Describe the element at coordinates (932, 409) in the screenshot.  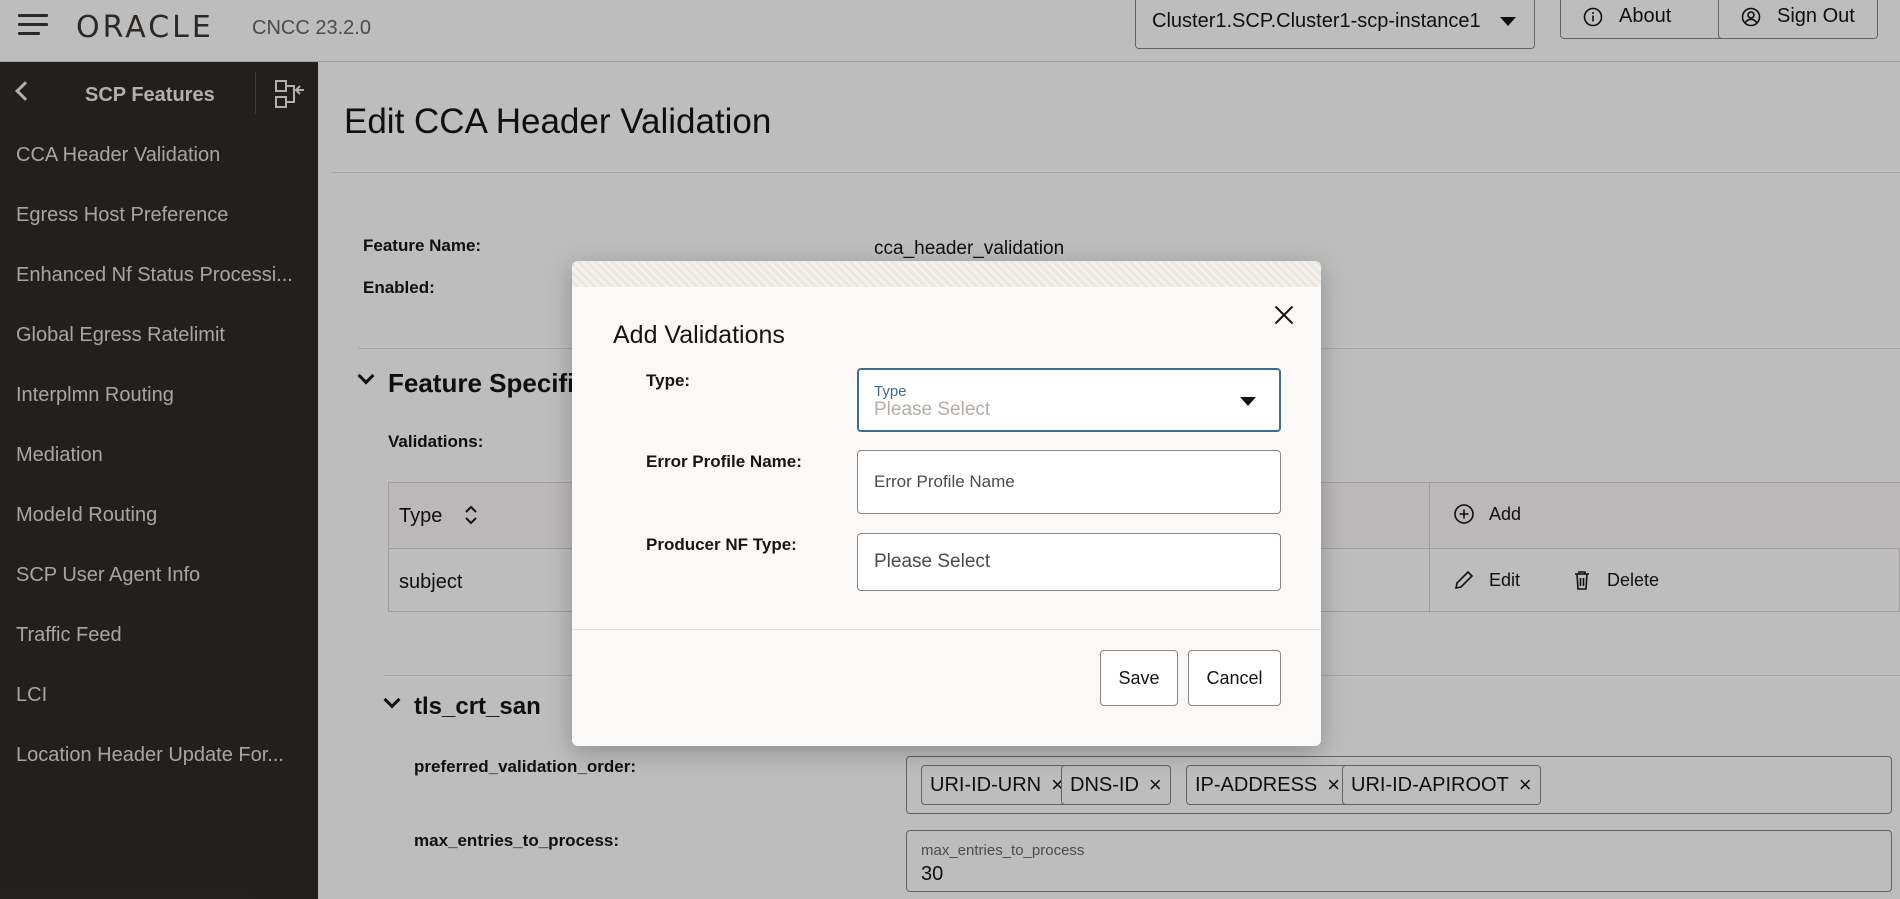
I see `type-placeholder: Please Select` at that location.